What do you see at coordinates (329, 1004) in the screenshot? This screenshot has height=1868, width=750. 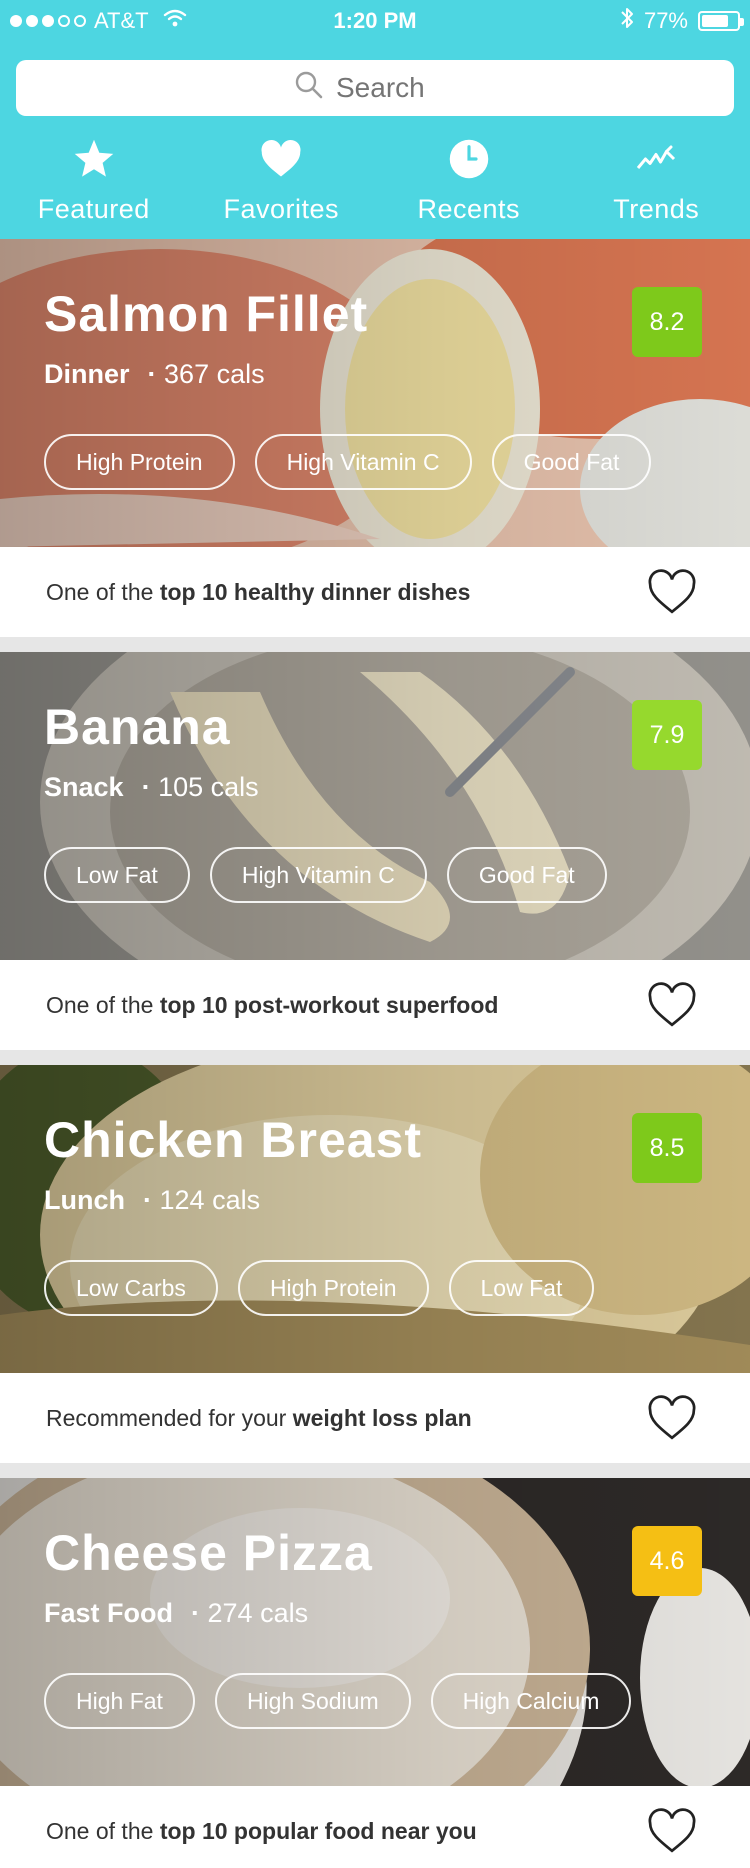 I see `description-highlight: top 10 post-workout superfood` at bounding box center [329, 1004].